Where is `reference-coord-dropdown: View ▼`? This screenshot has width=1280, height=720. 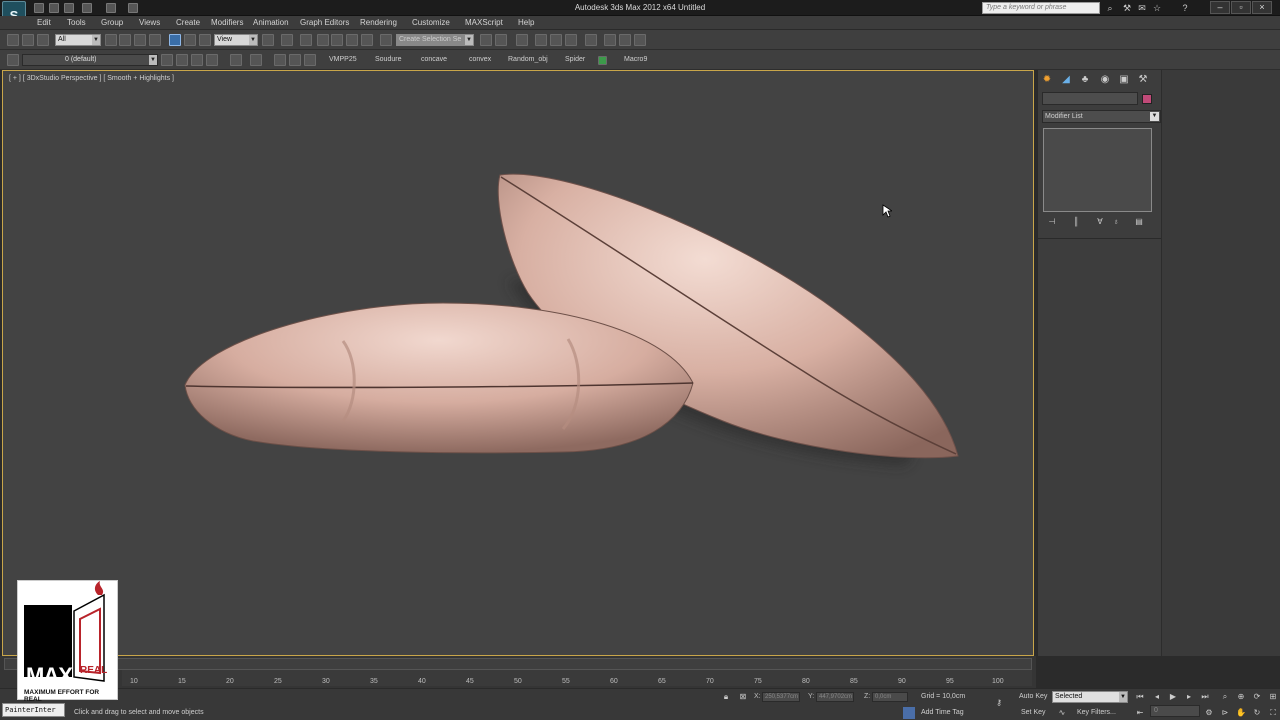 reference-coord-dropdown: View ▼ is located at coordinates (236, 40).